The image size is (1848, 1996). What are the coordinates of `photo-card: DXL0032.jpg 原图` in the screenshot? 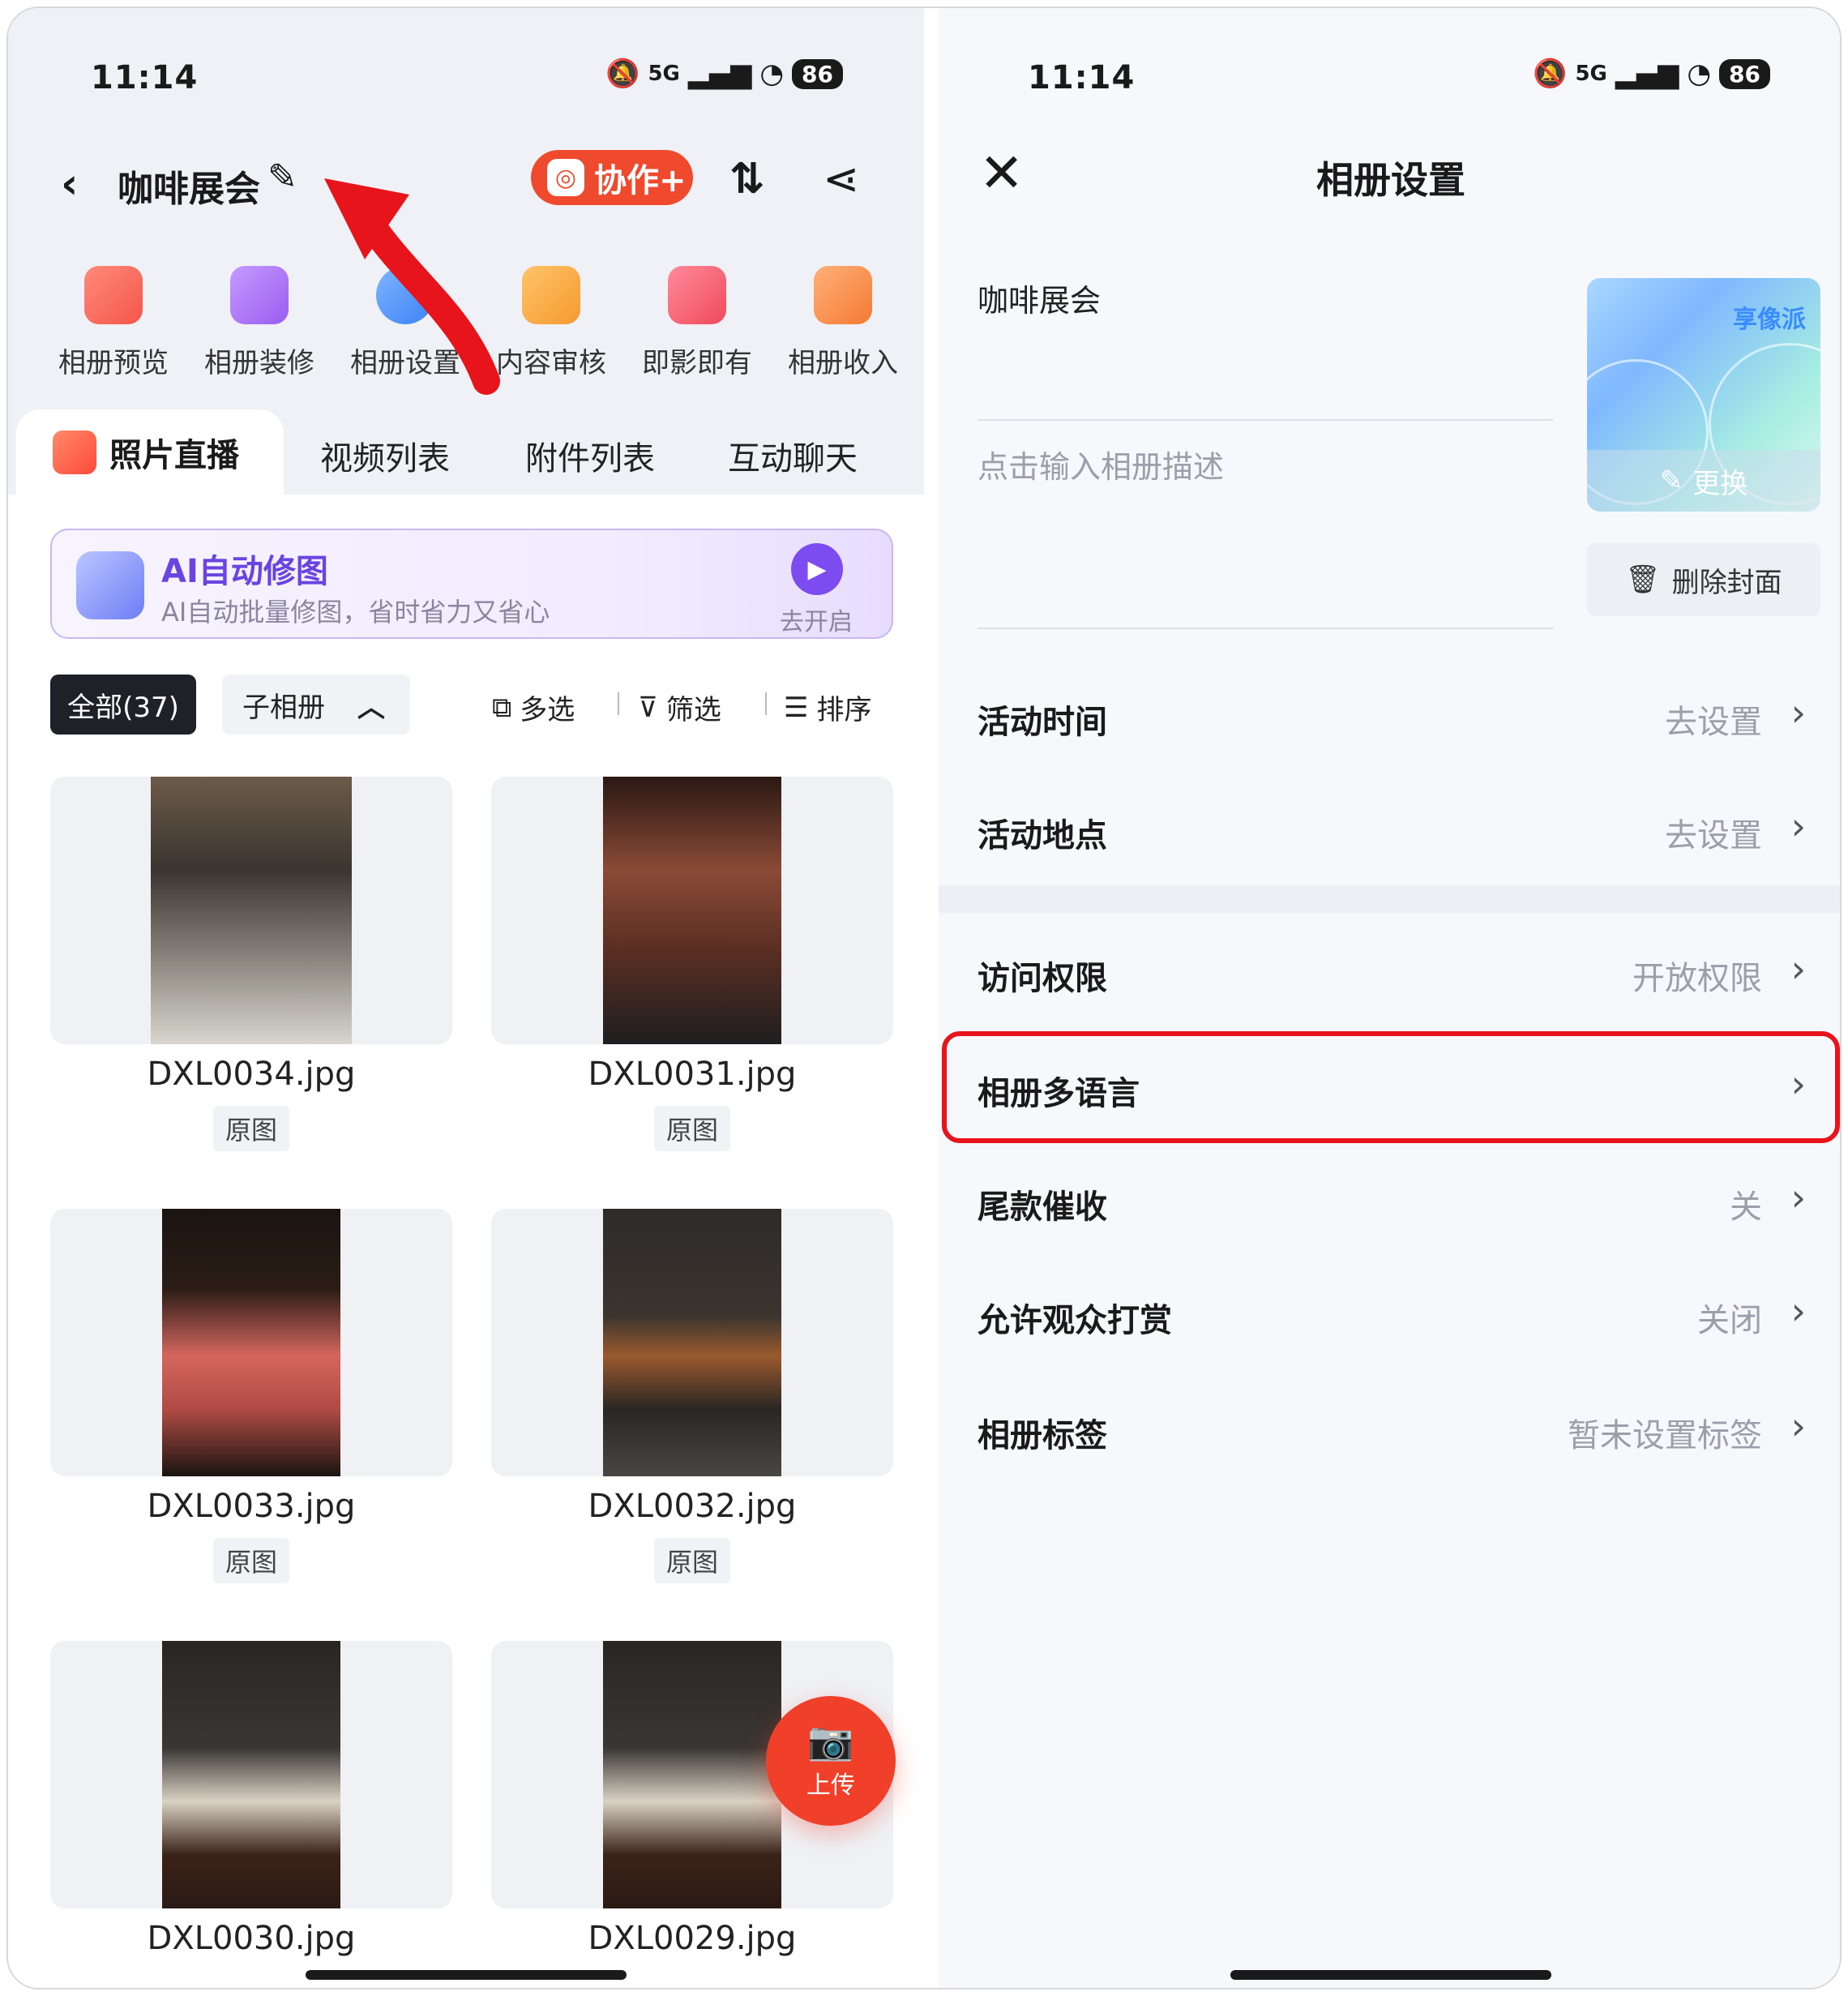 It's located at (692, 1396).